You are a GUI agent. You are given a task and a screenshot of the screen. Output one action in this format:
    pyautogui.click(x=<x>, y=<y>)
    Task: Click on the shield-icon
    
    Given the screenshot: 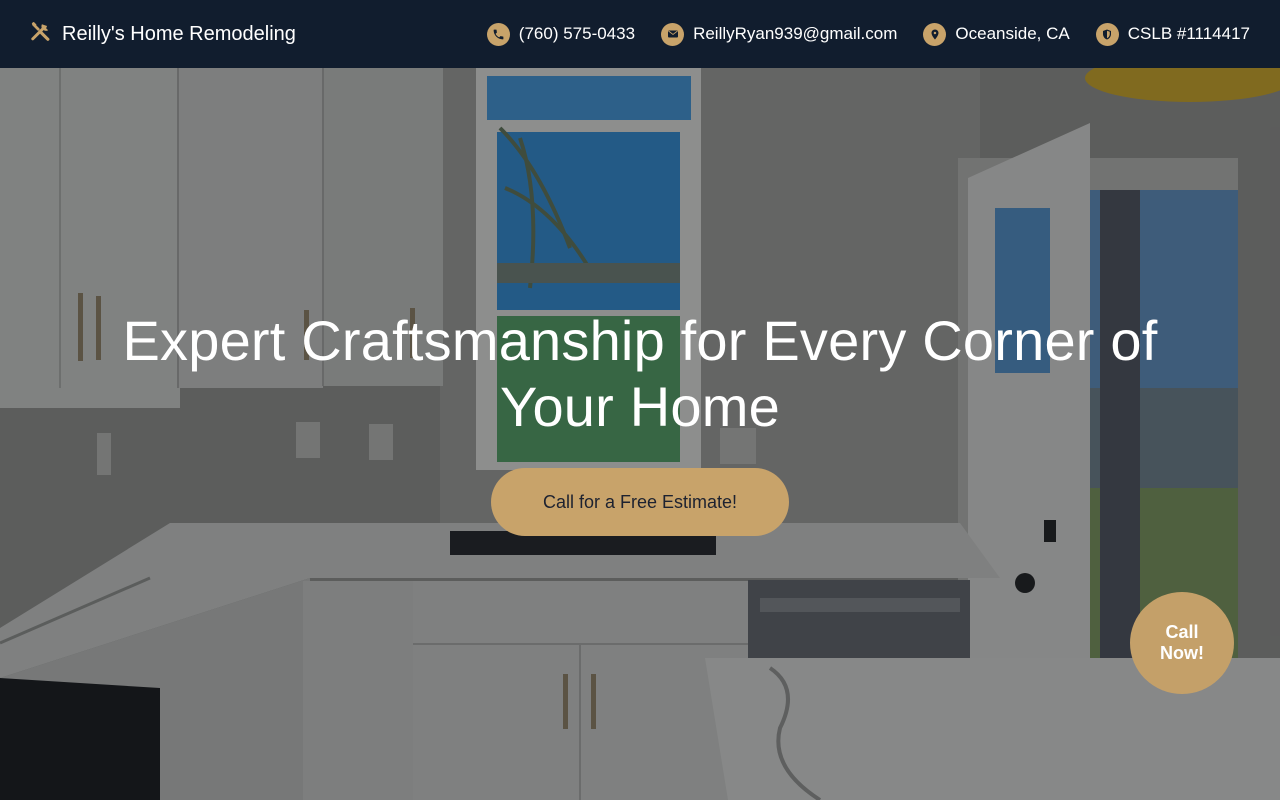 What is the action you would take?
    pyautogui.click(x=1107, y=34)
    